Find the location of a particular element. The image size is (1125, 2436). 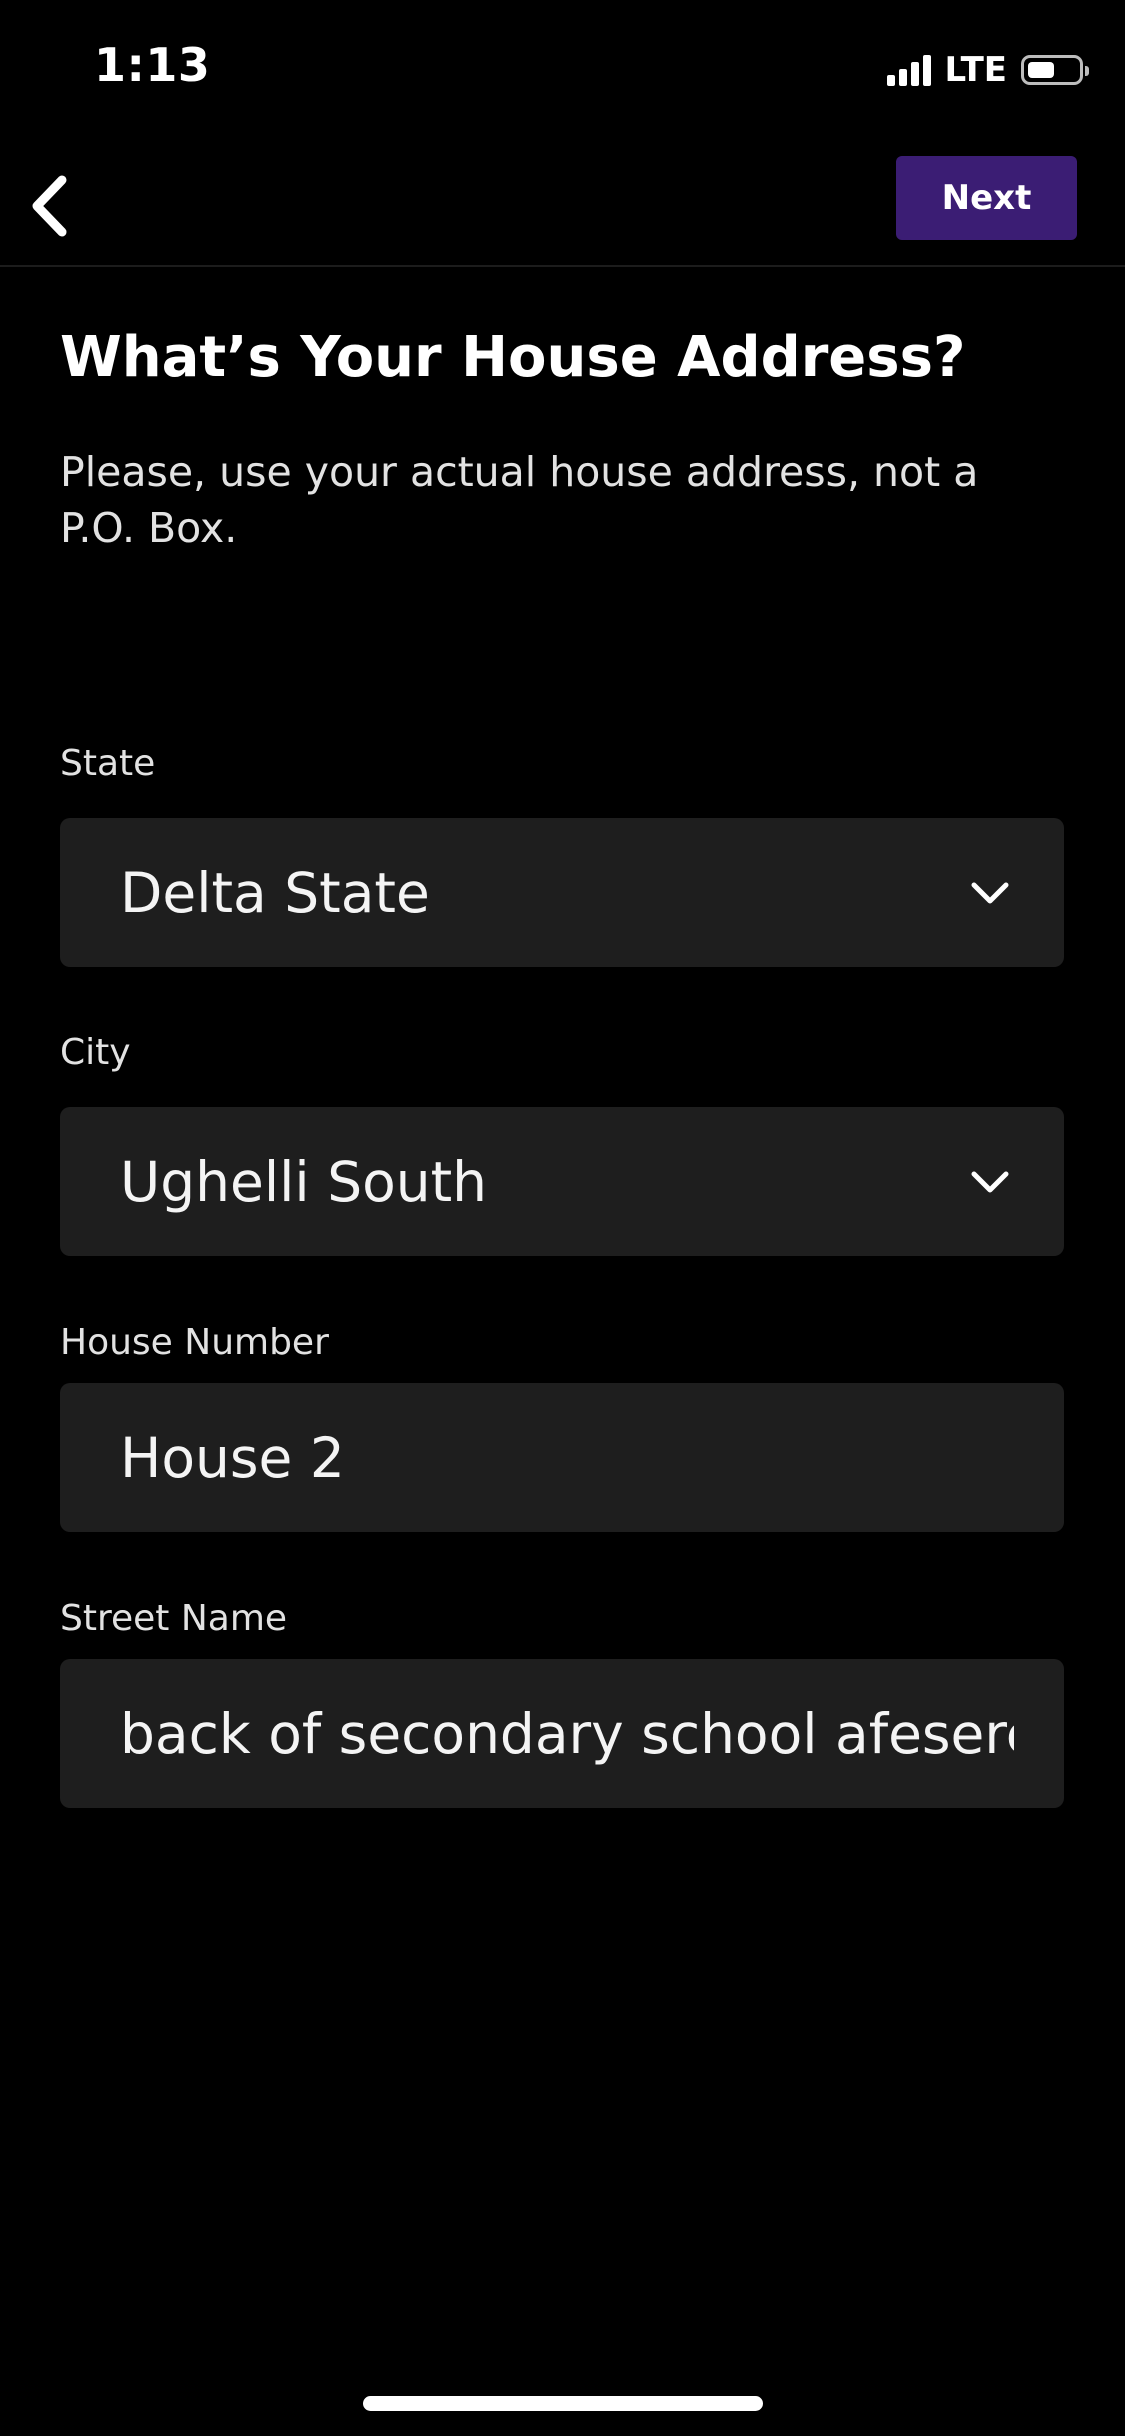

home-indicator is located at coordinates (563, 2403).